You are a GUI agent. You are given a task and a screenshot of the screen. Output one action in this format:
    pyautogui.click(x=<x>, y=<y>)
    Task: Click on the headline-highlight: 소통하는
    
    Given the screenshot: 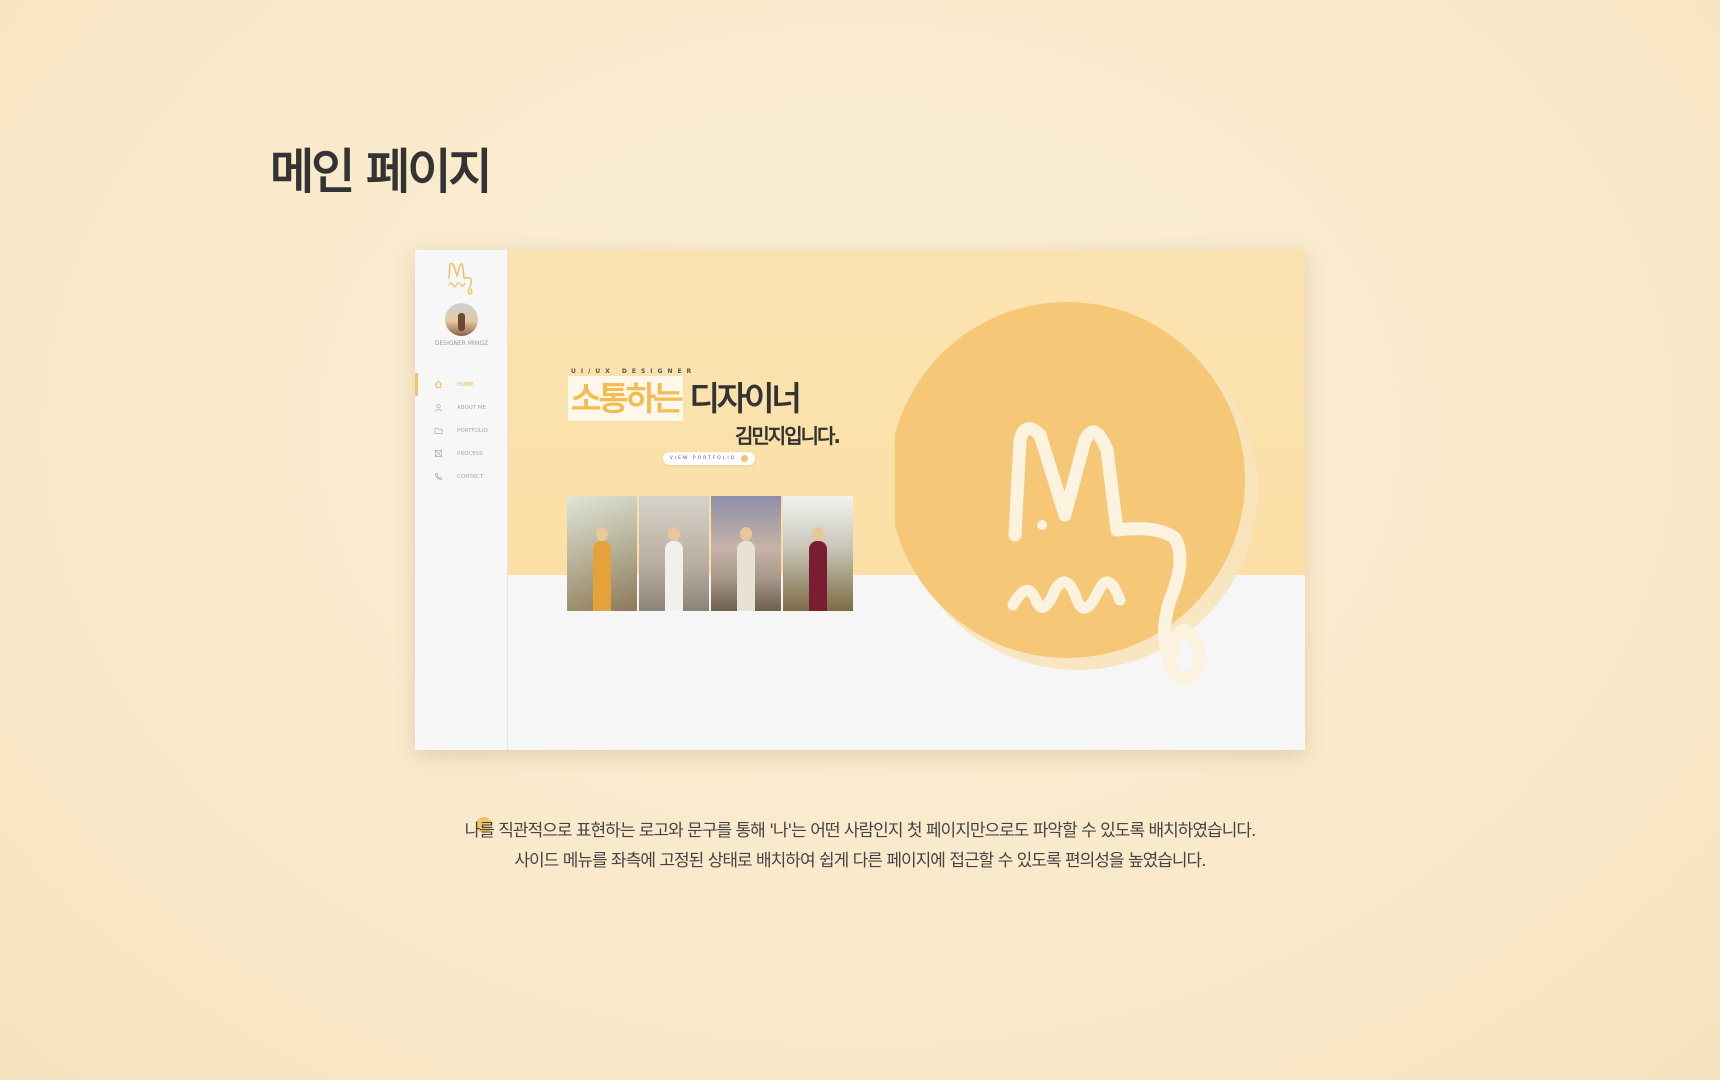 What is the action you would take?
    pyautogui.click(x=625, y=398)
    